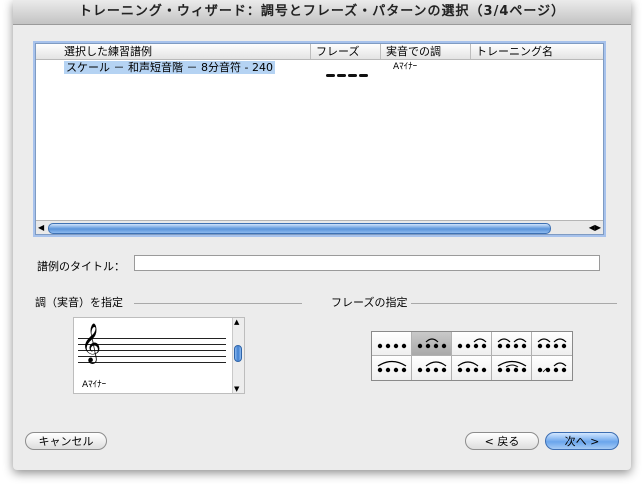 Image resolution: width=644 pixels, height=486 pixels. I want to click on back-button: < 戻る, so click(502, 441).